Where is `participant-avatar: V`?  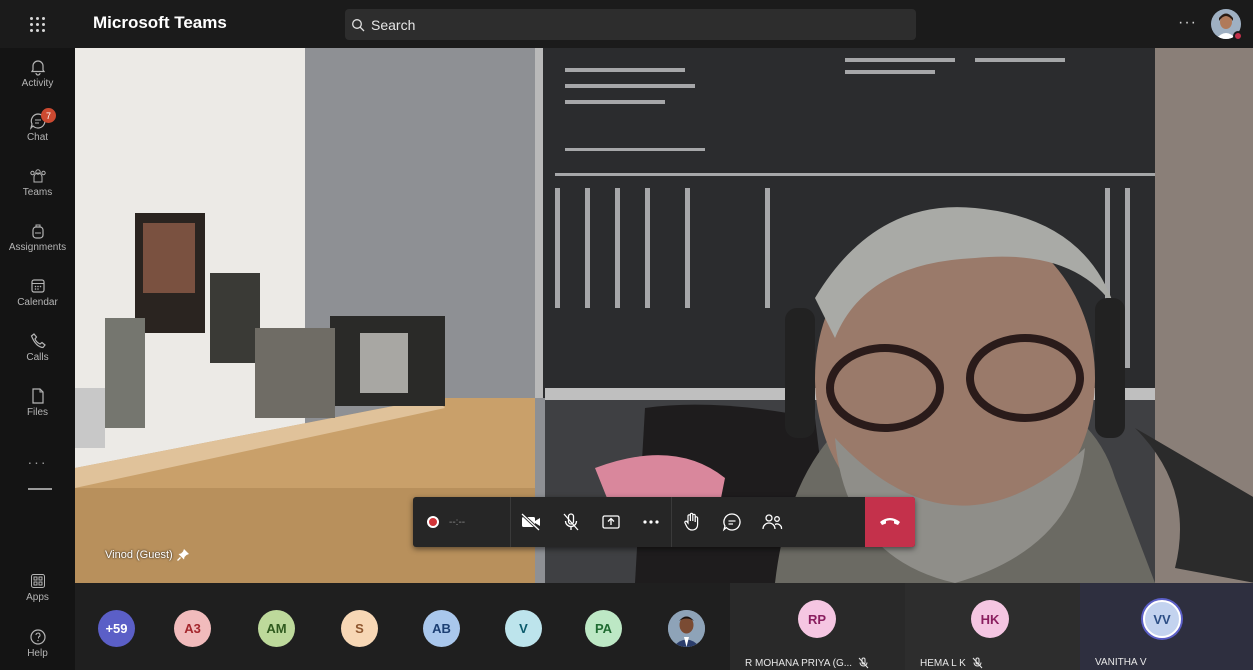
participant-avatar: V is located at coordinates (523, 628).